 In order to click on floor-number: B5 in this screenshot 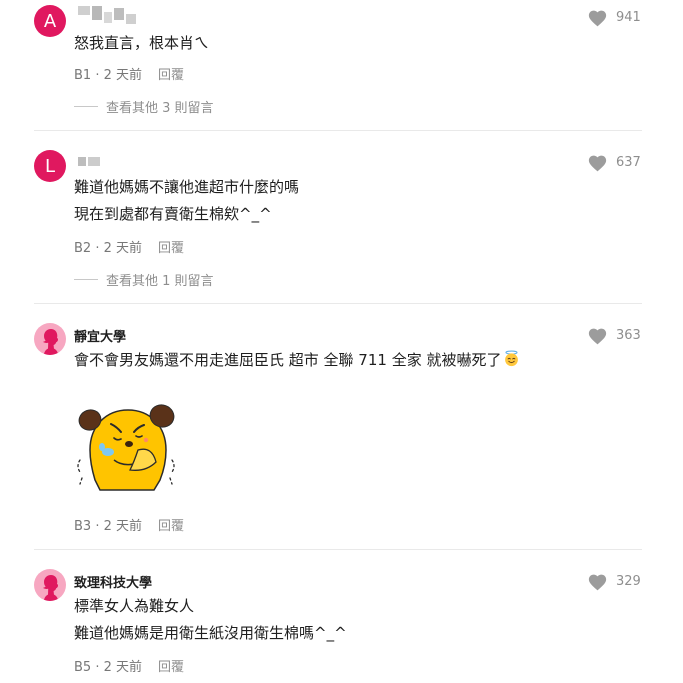, I will do `click(83, 667)`.